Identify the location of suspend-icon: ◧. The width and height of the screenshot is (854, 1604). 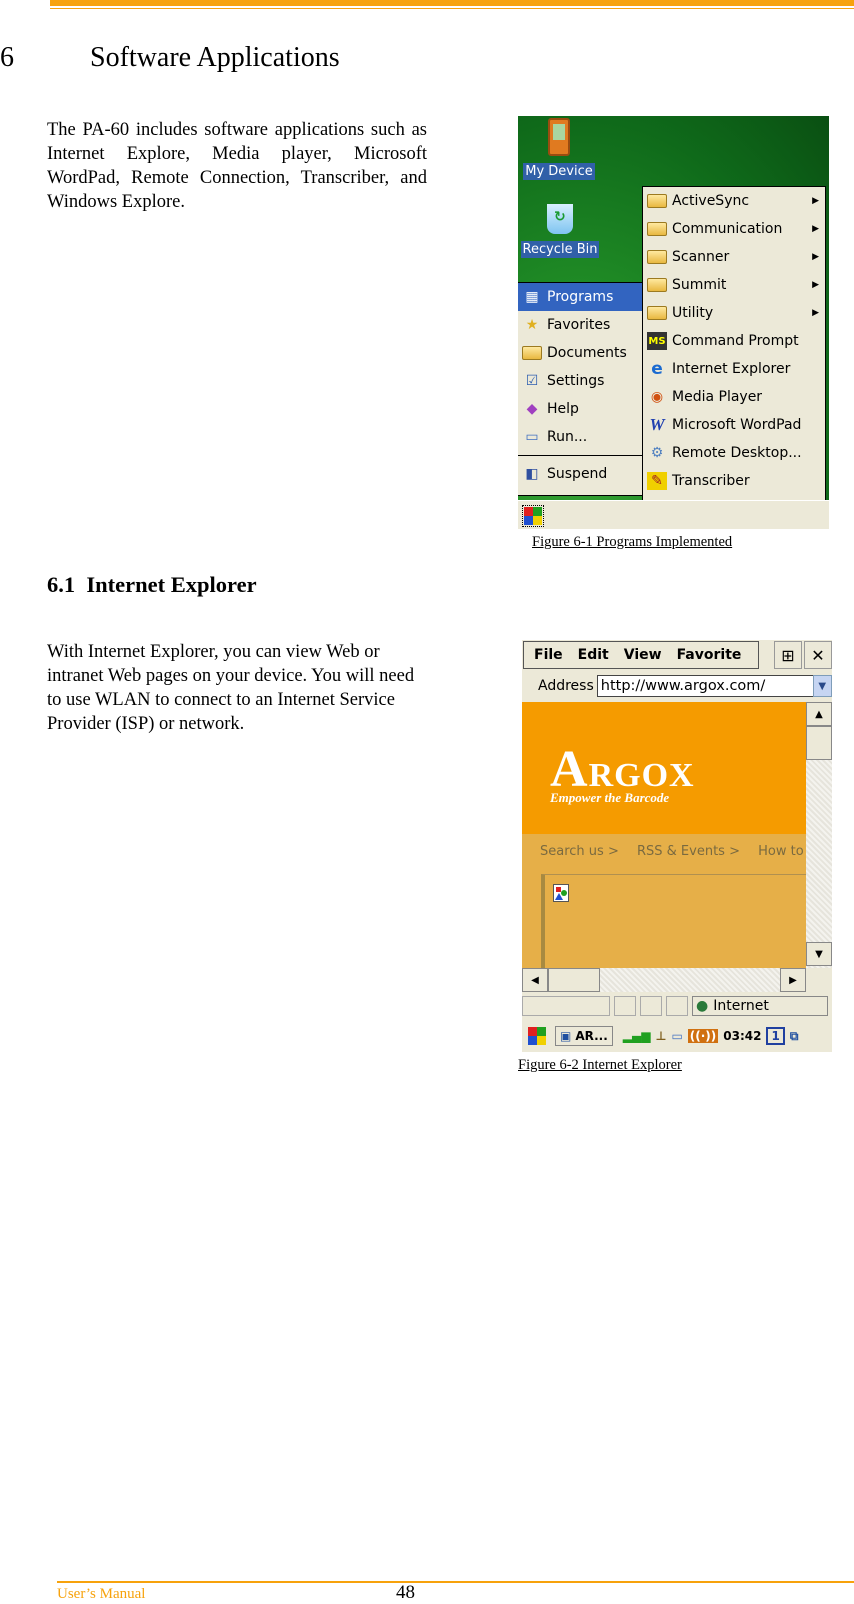
(532, 474).